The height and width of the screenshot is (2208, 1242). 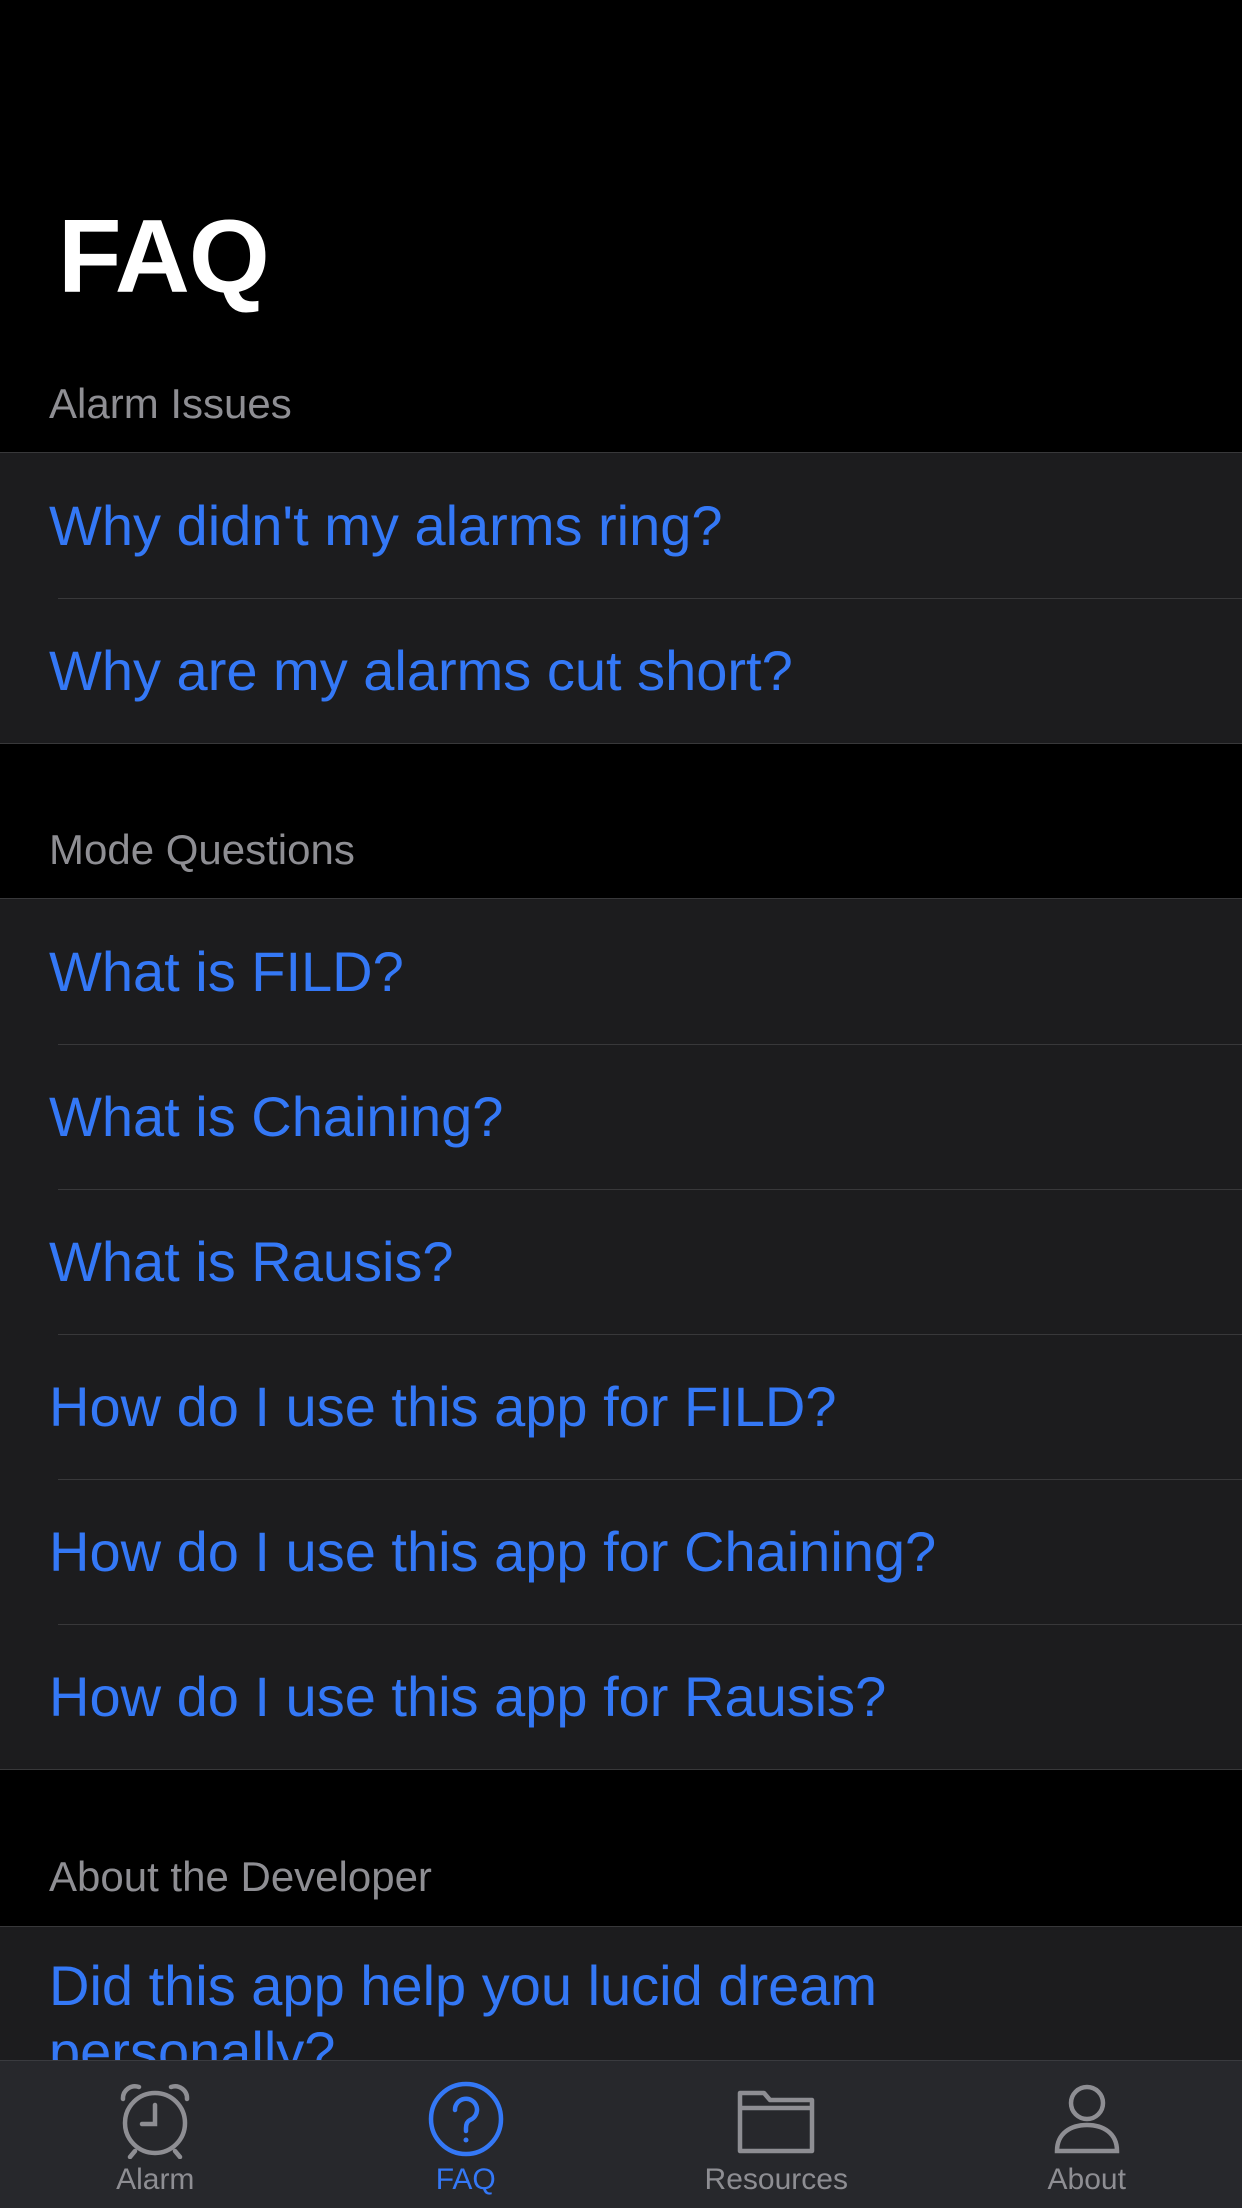 I want to click on faq-row-alarms-cut-short: Why are my alarms cut short?, so click(x=621, y=670).